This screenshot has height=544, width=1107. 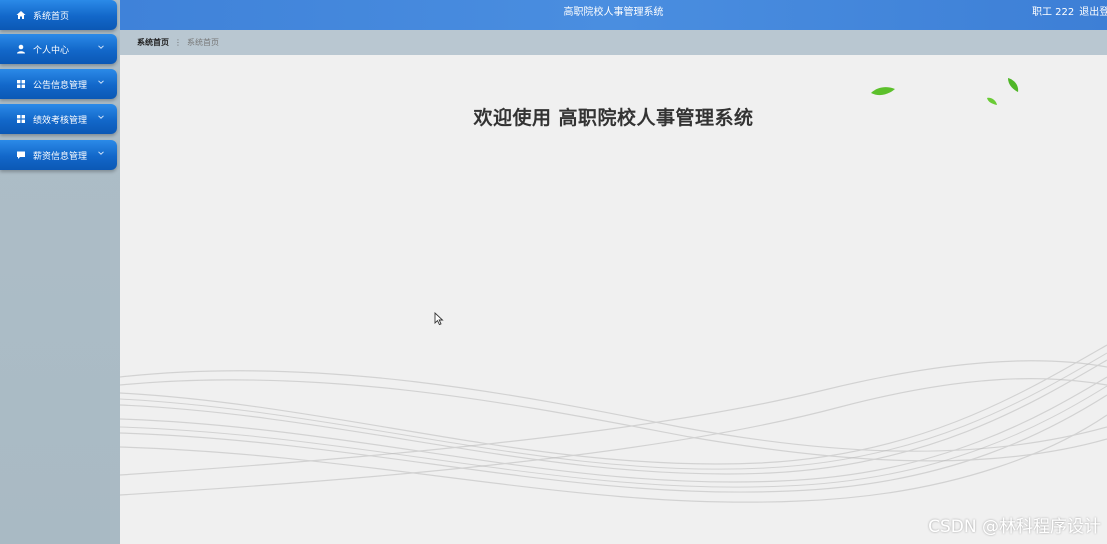 I want to click on user-label: 职工 222, so click(x=1053, y=12).